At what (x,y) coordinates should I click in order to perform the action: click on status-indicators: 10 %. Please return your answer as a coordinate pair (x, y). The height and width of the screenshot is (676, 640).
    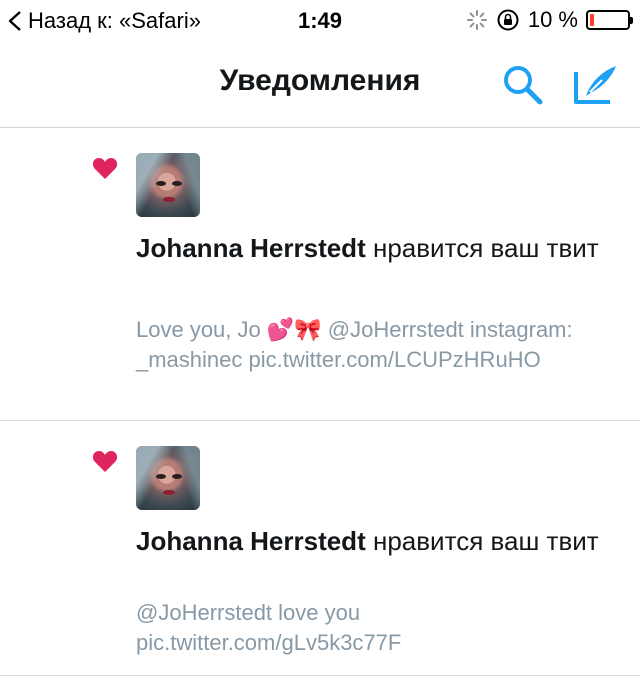
    Looking at the image, I should click on (549, 20).